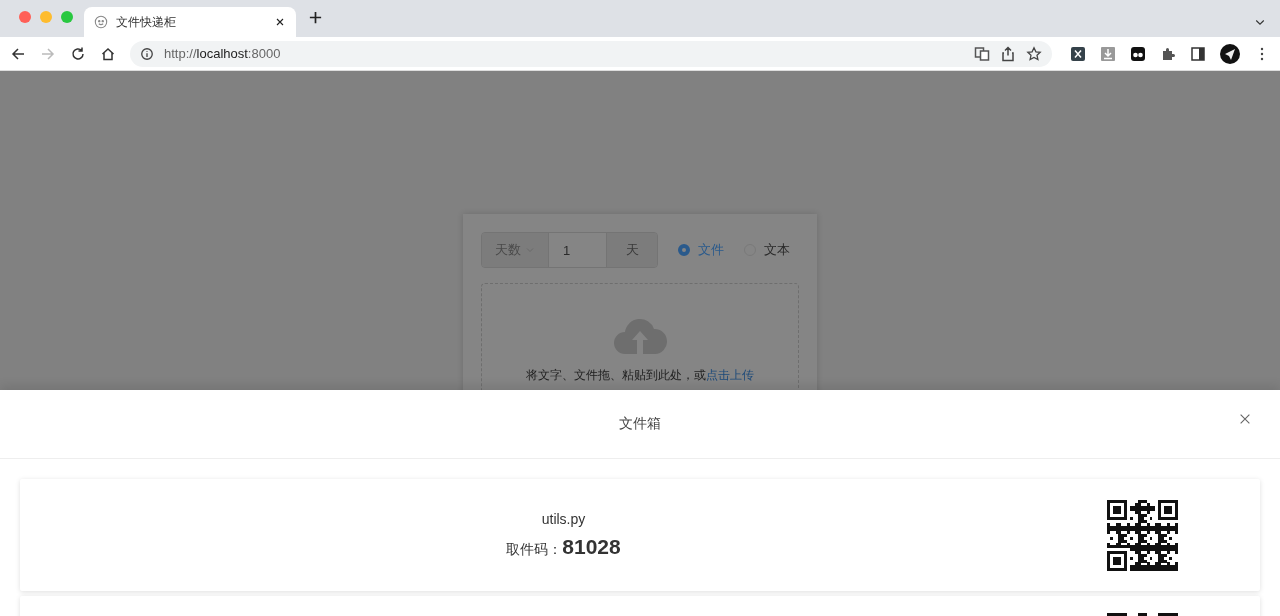 This screenshot has width=1280, height=616. Describe the element at coordinates (534, 550) in the screenshot. I see `code-label: 取件码：` at that location.